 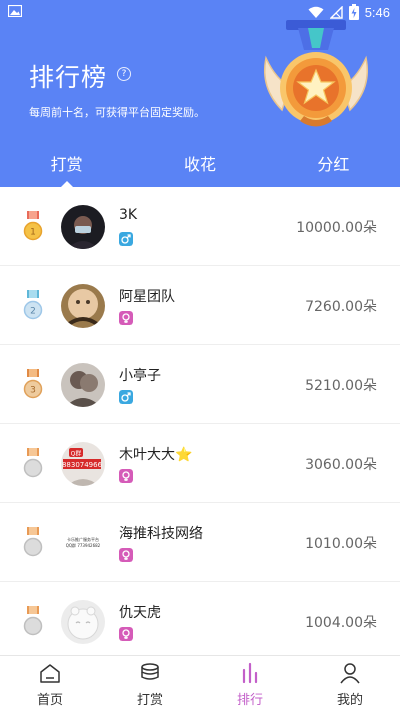 What do you see at coordinates (140, 613) in the screenshot?
I see `user-name: 仇天虎` at bounding box center [140, 613].